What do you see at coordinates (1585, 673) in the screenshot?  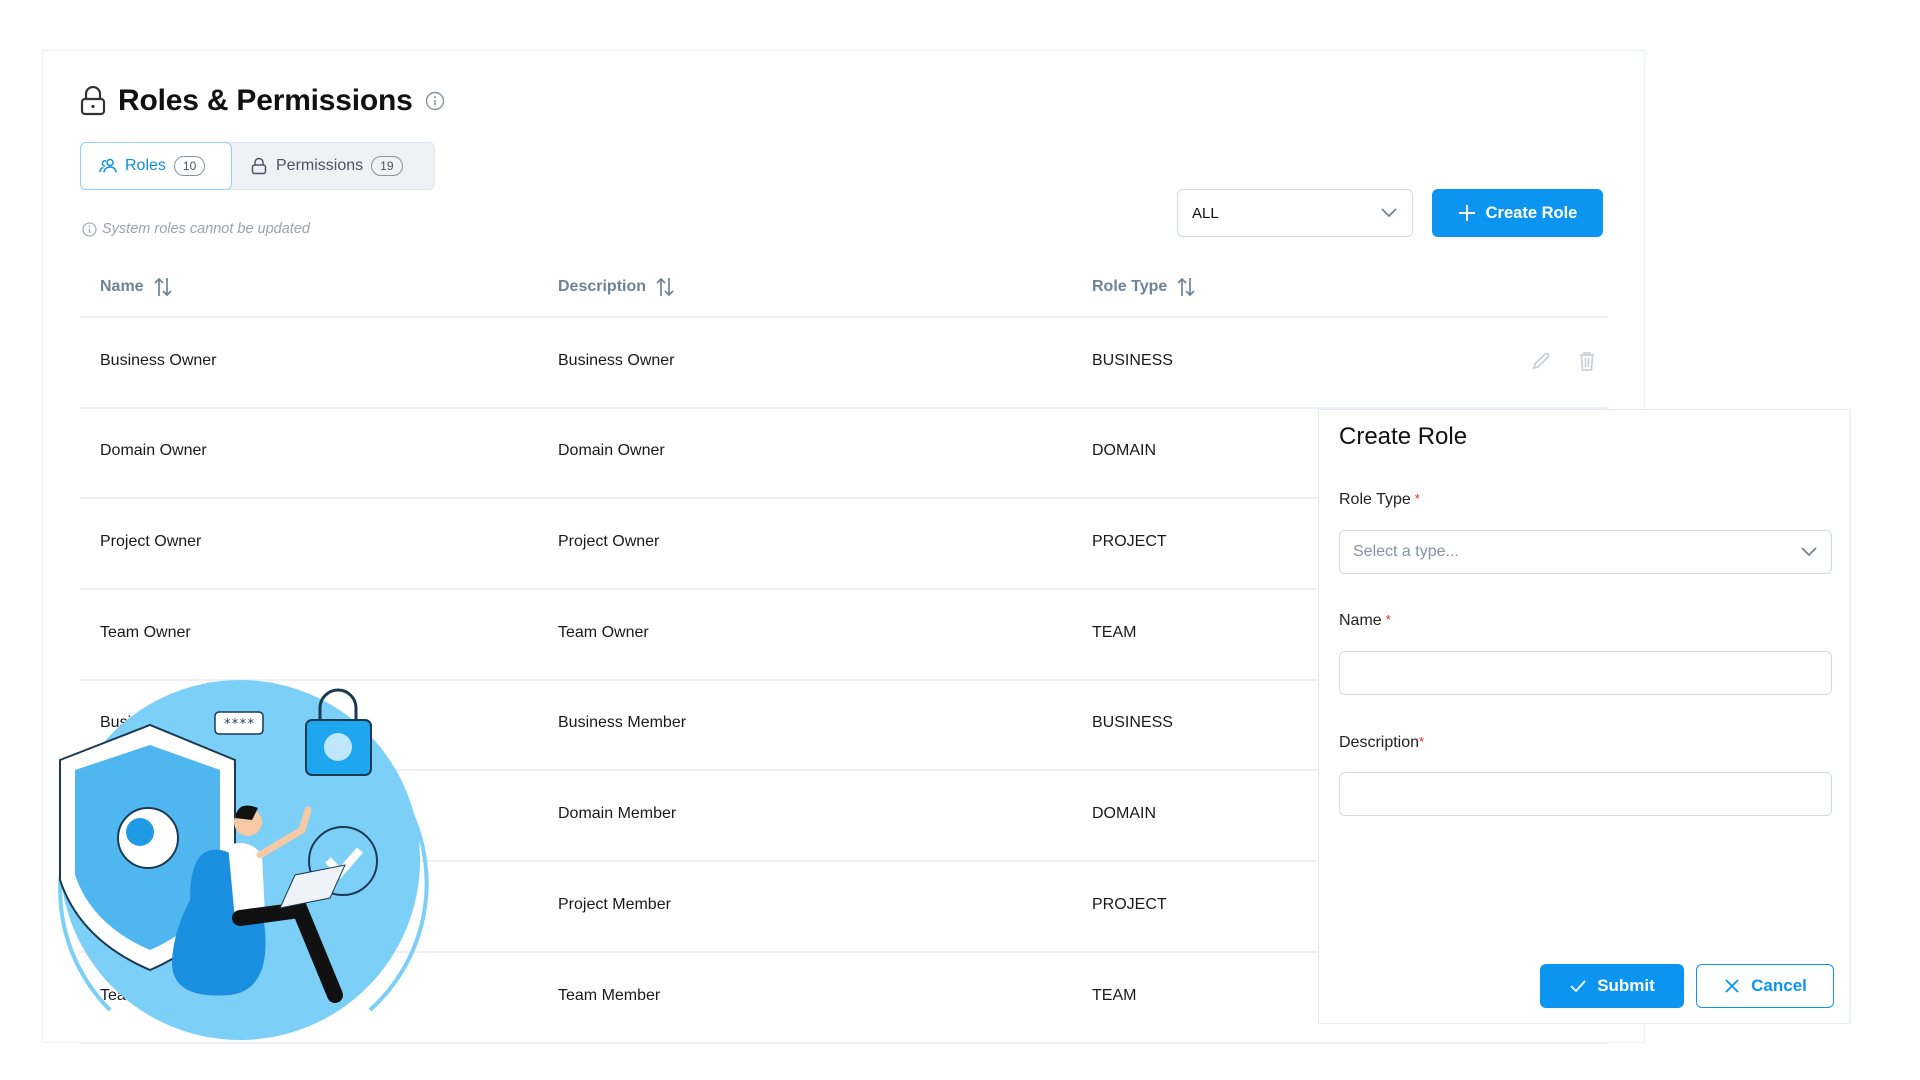 I see `name-input` at bounding box center [1585, 673].